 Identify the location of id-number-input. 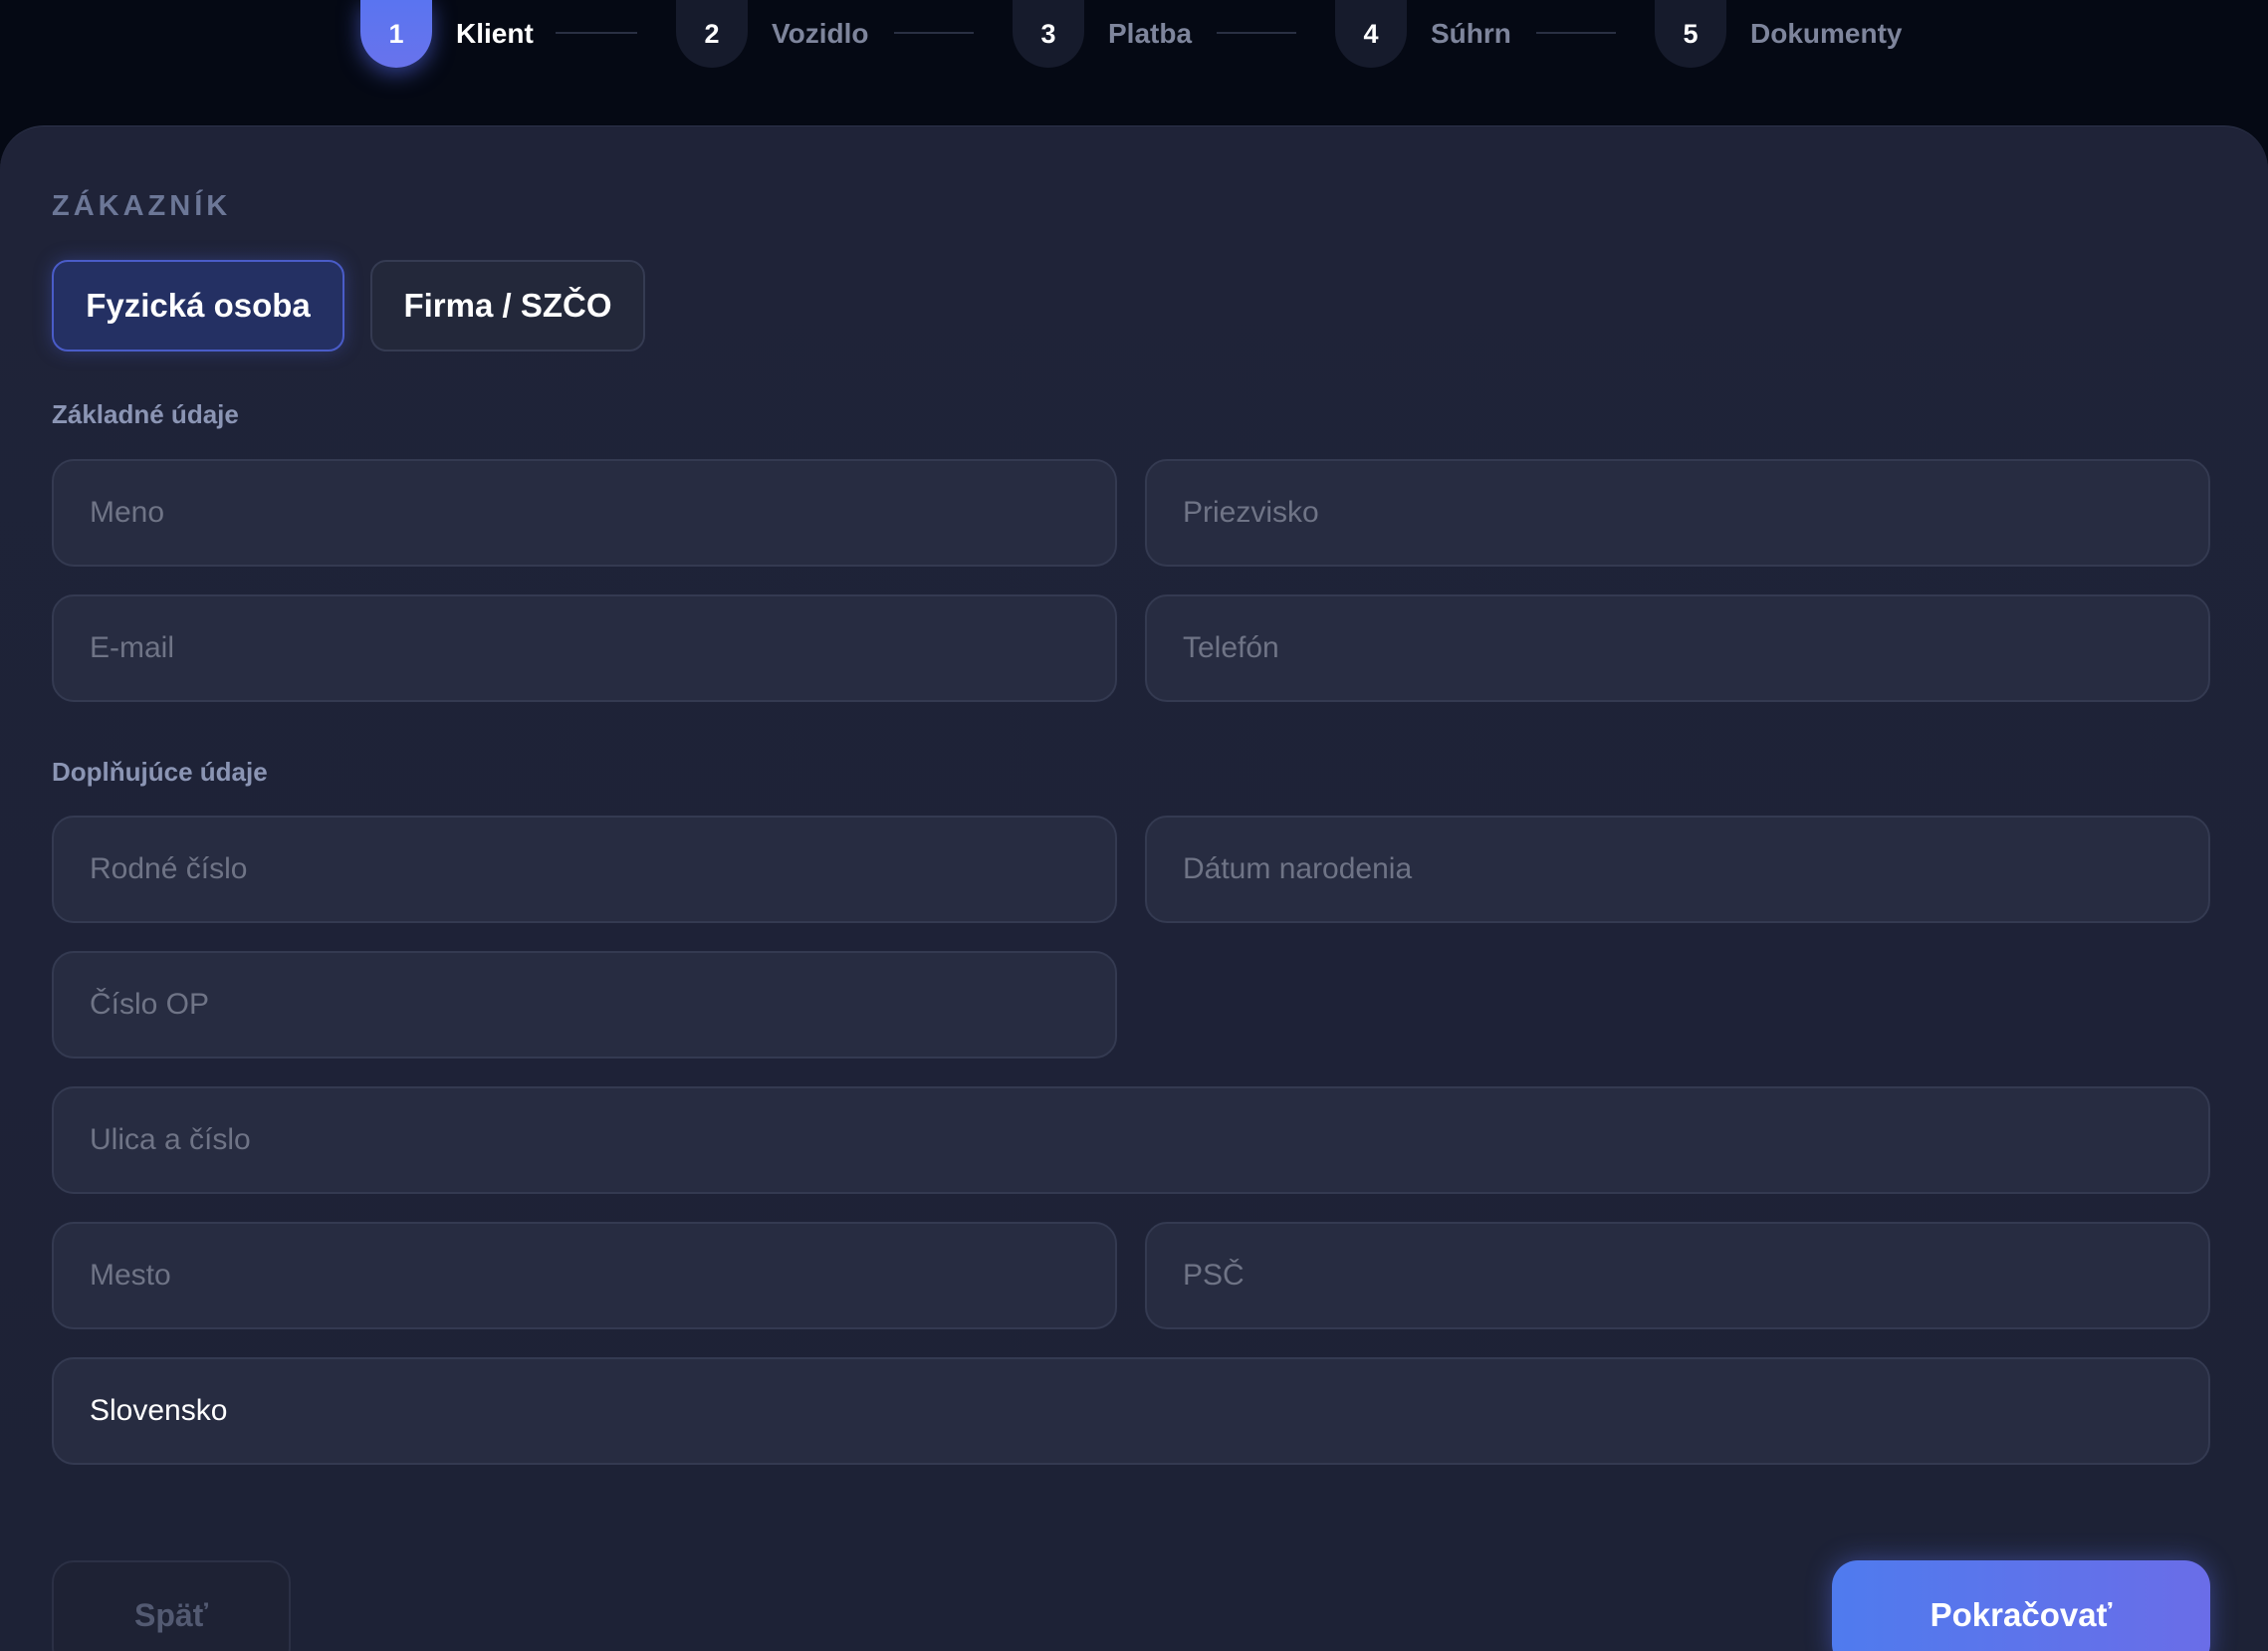
(585, 1005).